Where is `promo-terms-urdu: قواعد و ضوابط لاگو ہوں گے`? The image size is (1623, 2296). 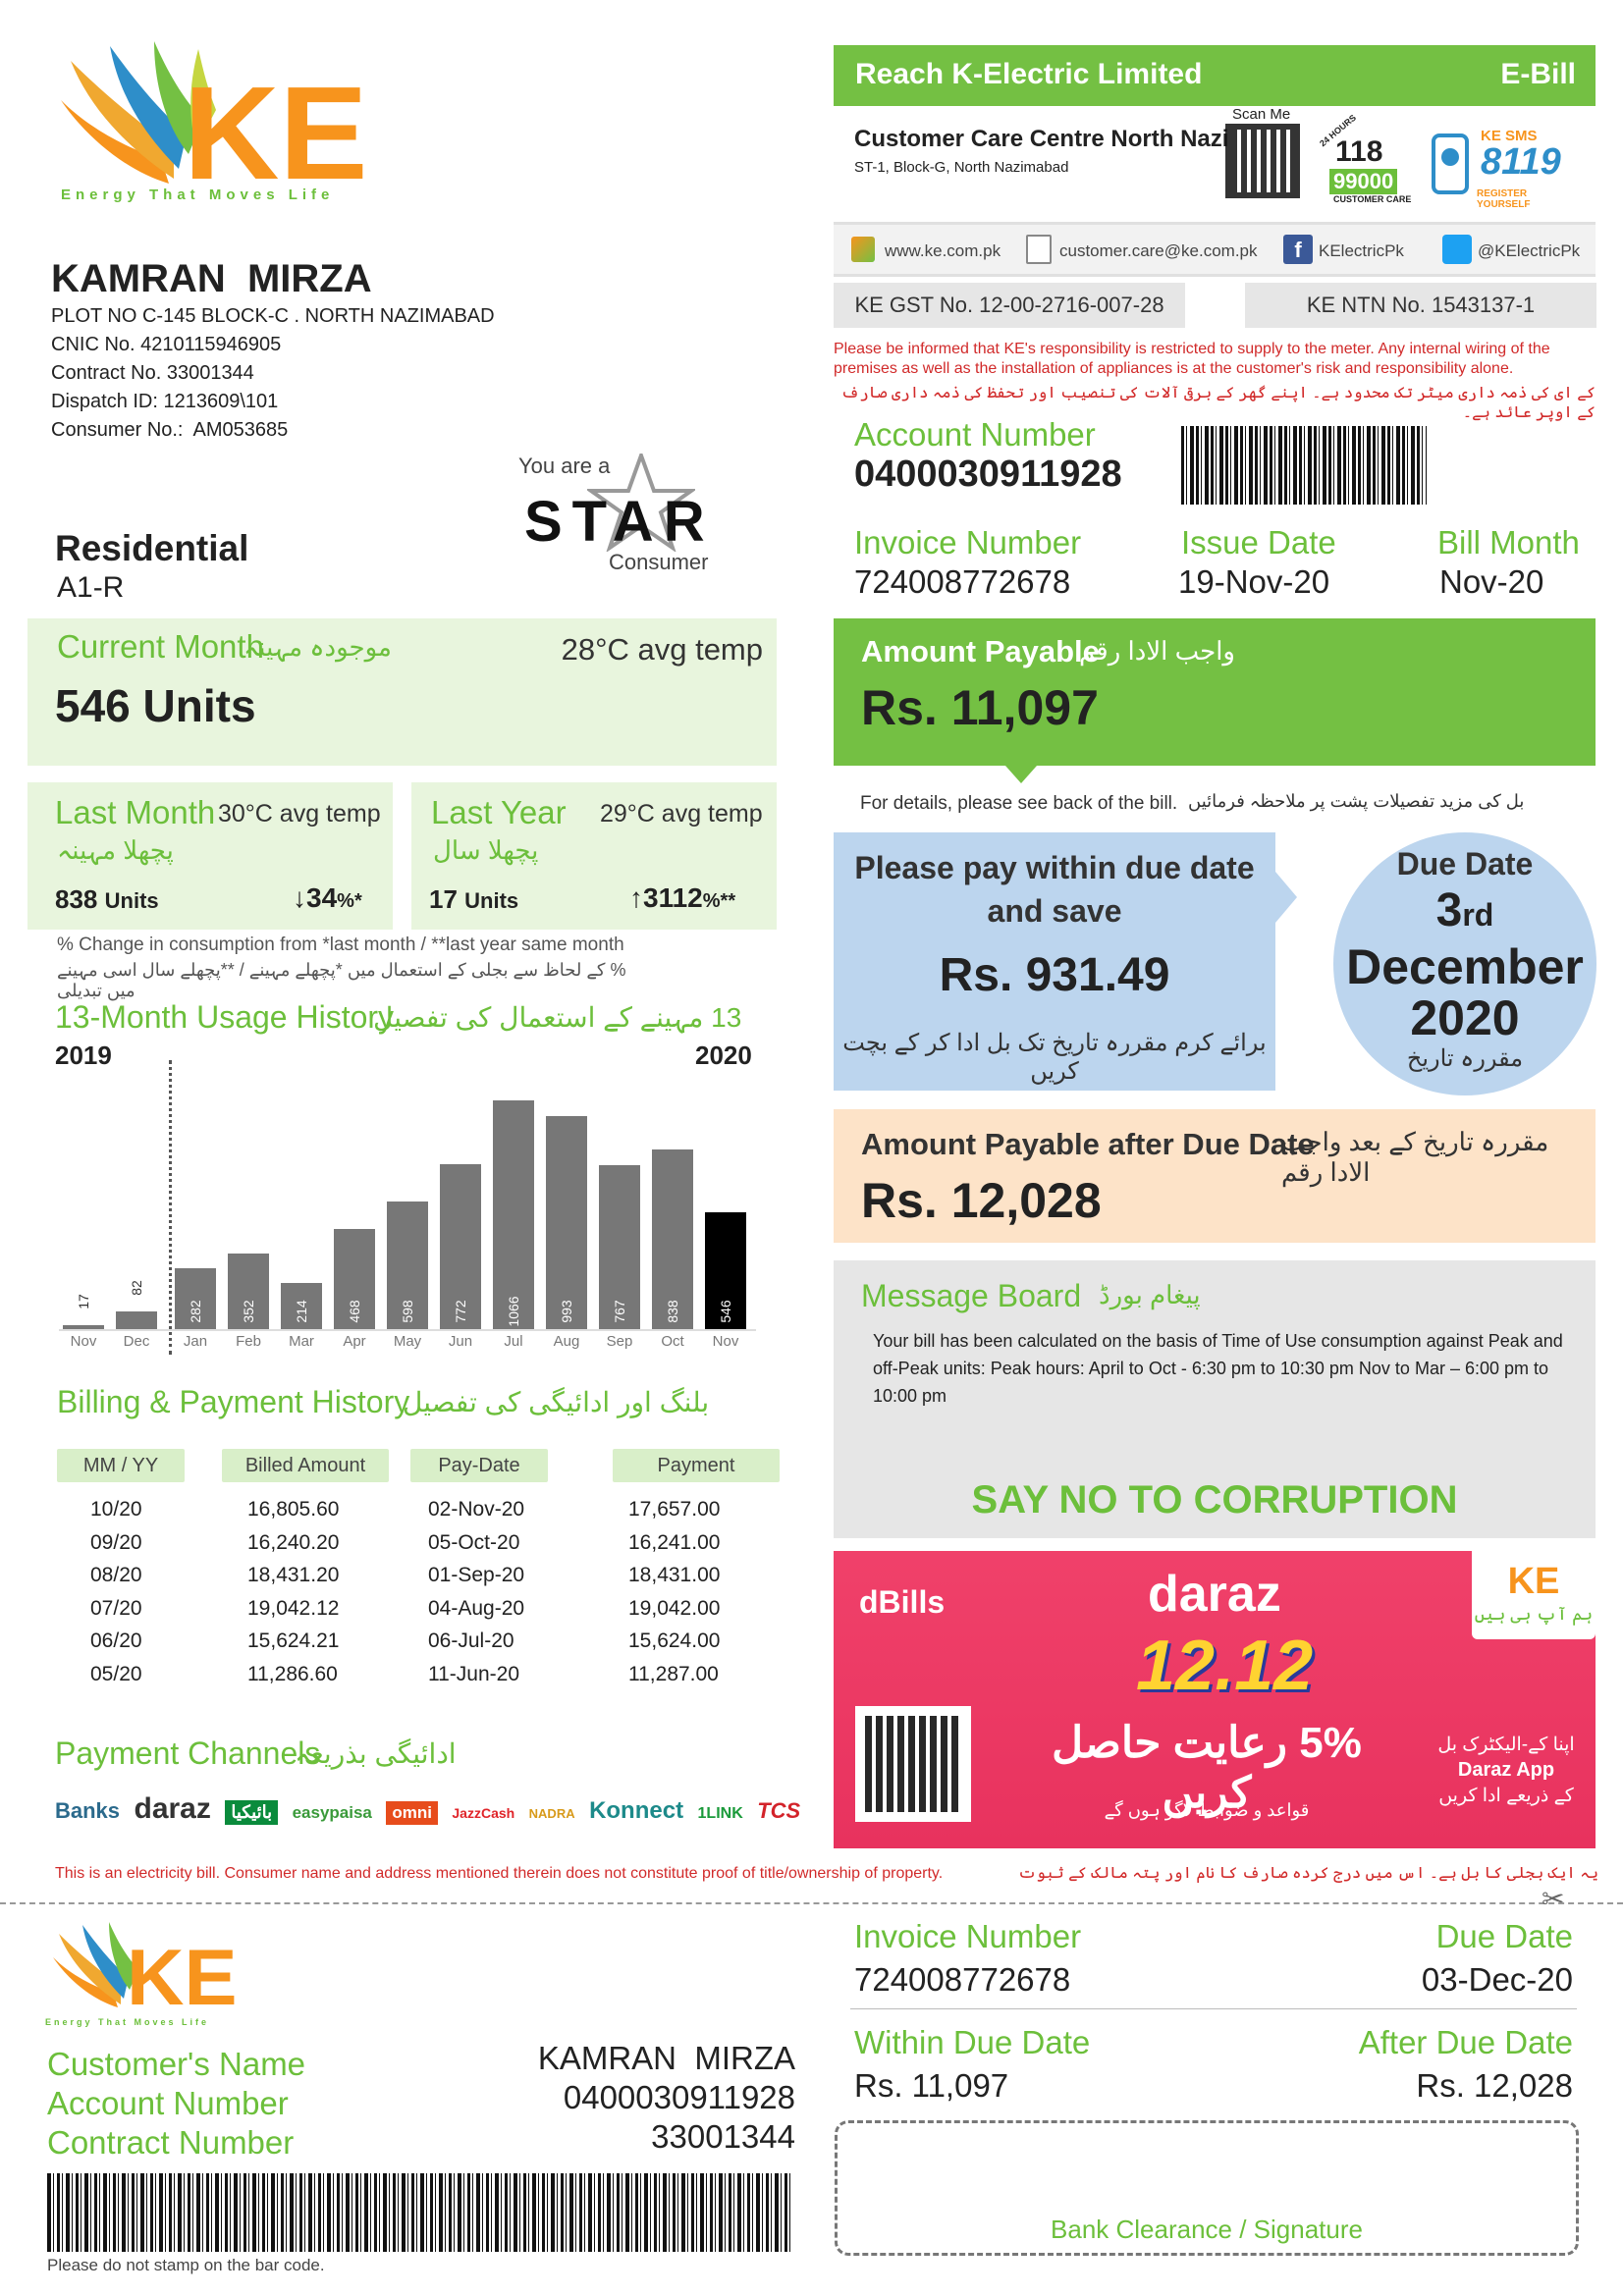
promo-terms-urdu: قواعد و ضوابط لاگو ہوں گے is located at coordinates (1207, 1810).